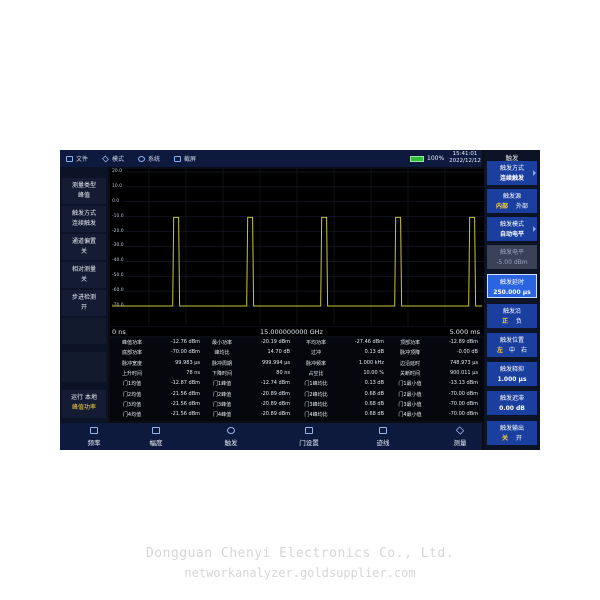 The width and height of the screenshot is (600, 600). I want to click on source-external-option: 外部, so click(522, 207).